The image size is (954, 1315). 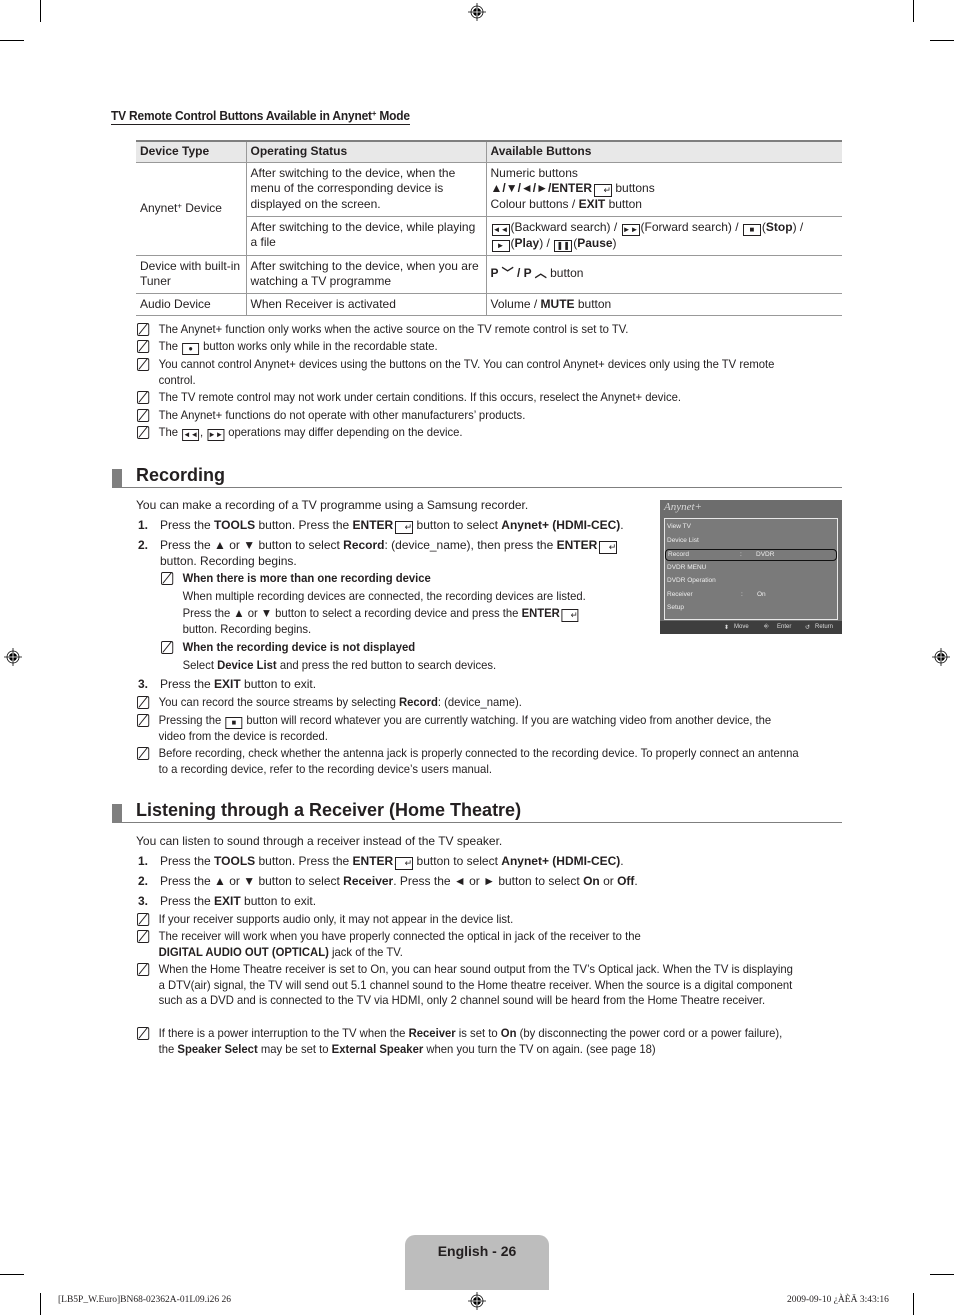 I want to click on anynet-logo: Anynet+, so click(x=683, y=507).